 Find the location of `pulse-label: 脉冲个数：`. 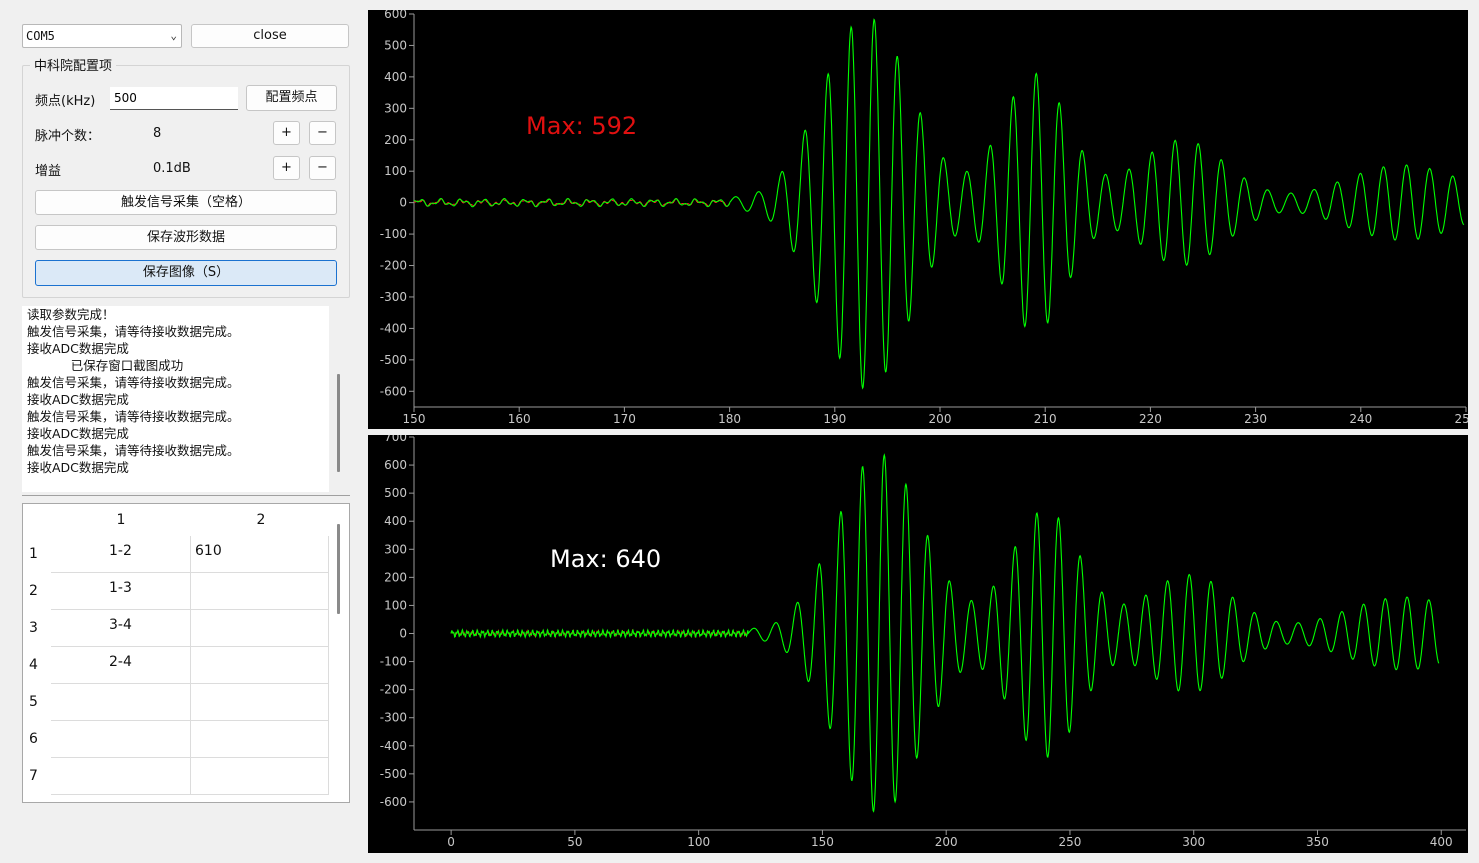

pulse-label: 脉冲个数： is located at coordinates (68, 136).